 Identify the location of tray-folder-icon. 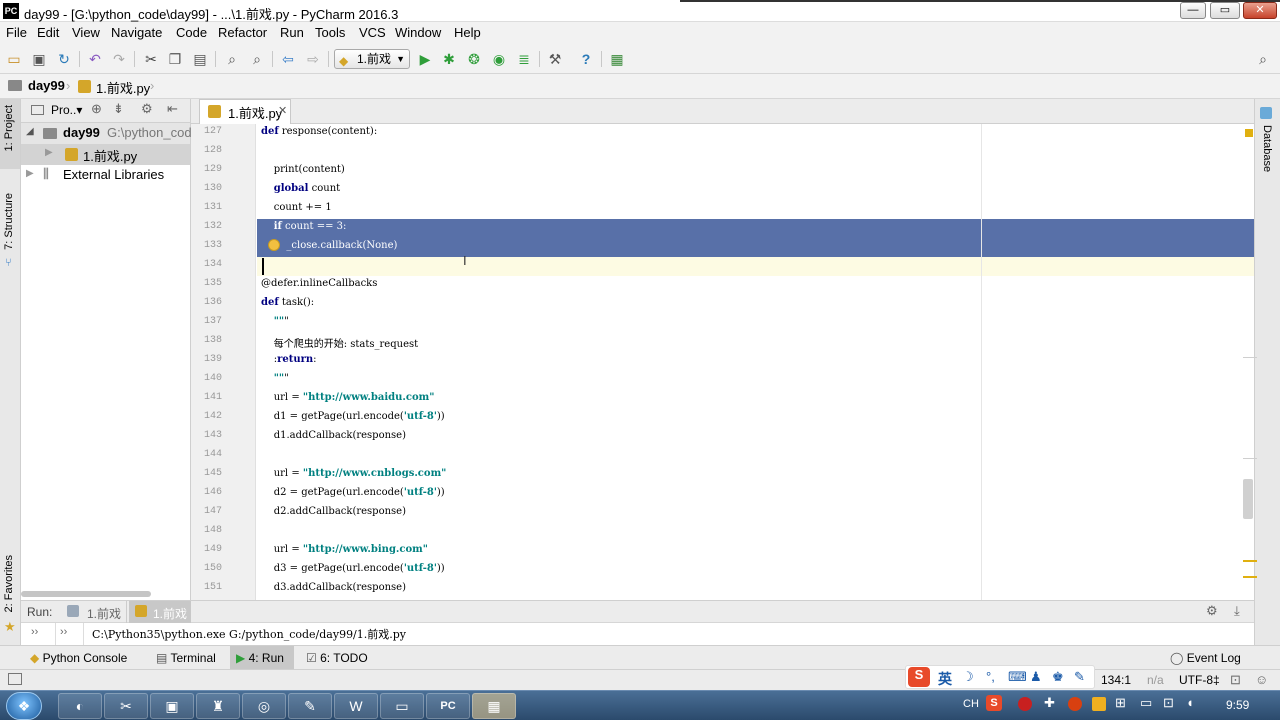
(1099, 704).